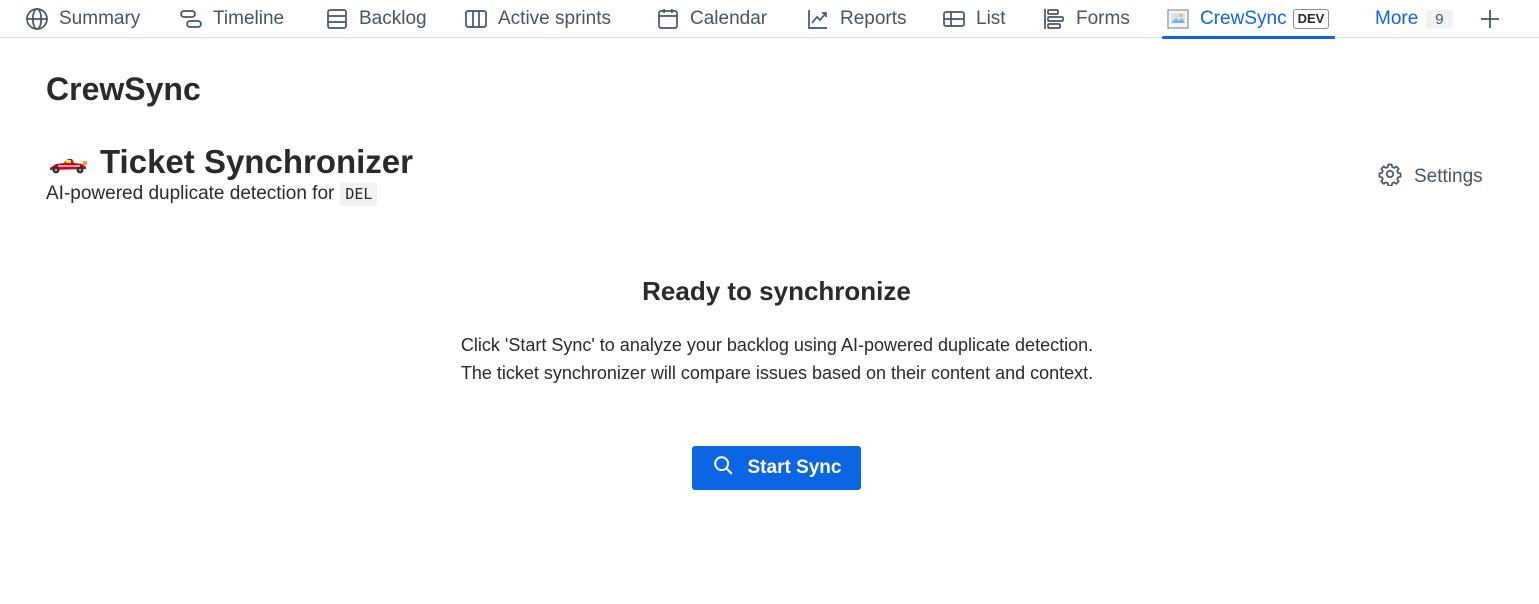 This screenshot has width=1539, height=604. What do you see at coordinates (1448, 176) in the screenshot?
I see `settings-label: Settings` at bounding box center [1448, 176].